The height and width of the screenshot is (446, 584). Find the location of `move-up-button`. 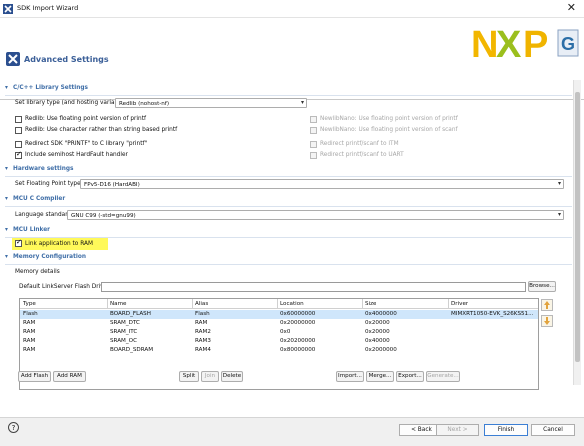

move-up-button is located at coordinates (547, 305).